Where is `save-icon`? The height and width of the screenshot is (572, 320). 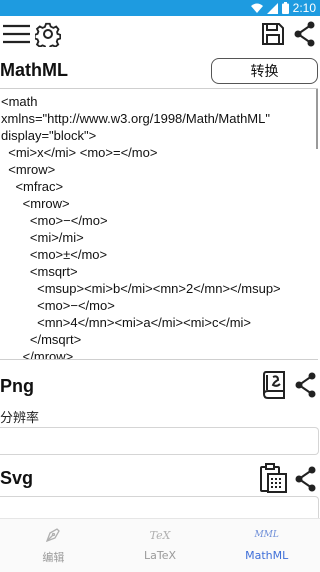 save-icon is located at coordinates (273, 34).